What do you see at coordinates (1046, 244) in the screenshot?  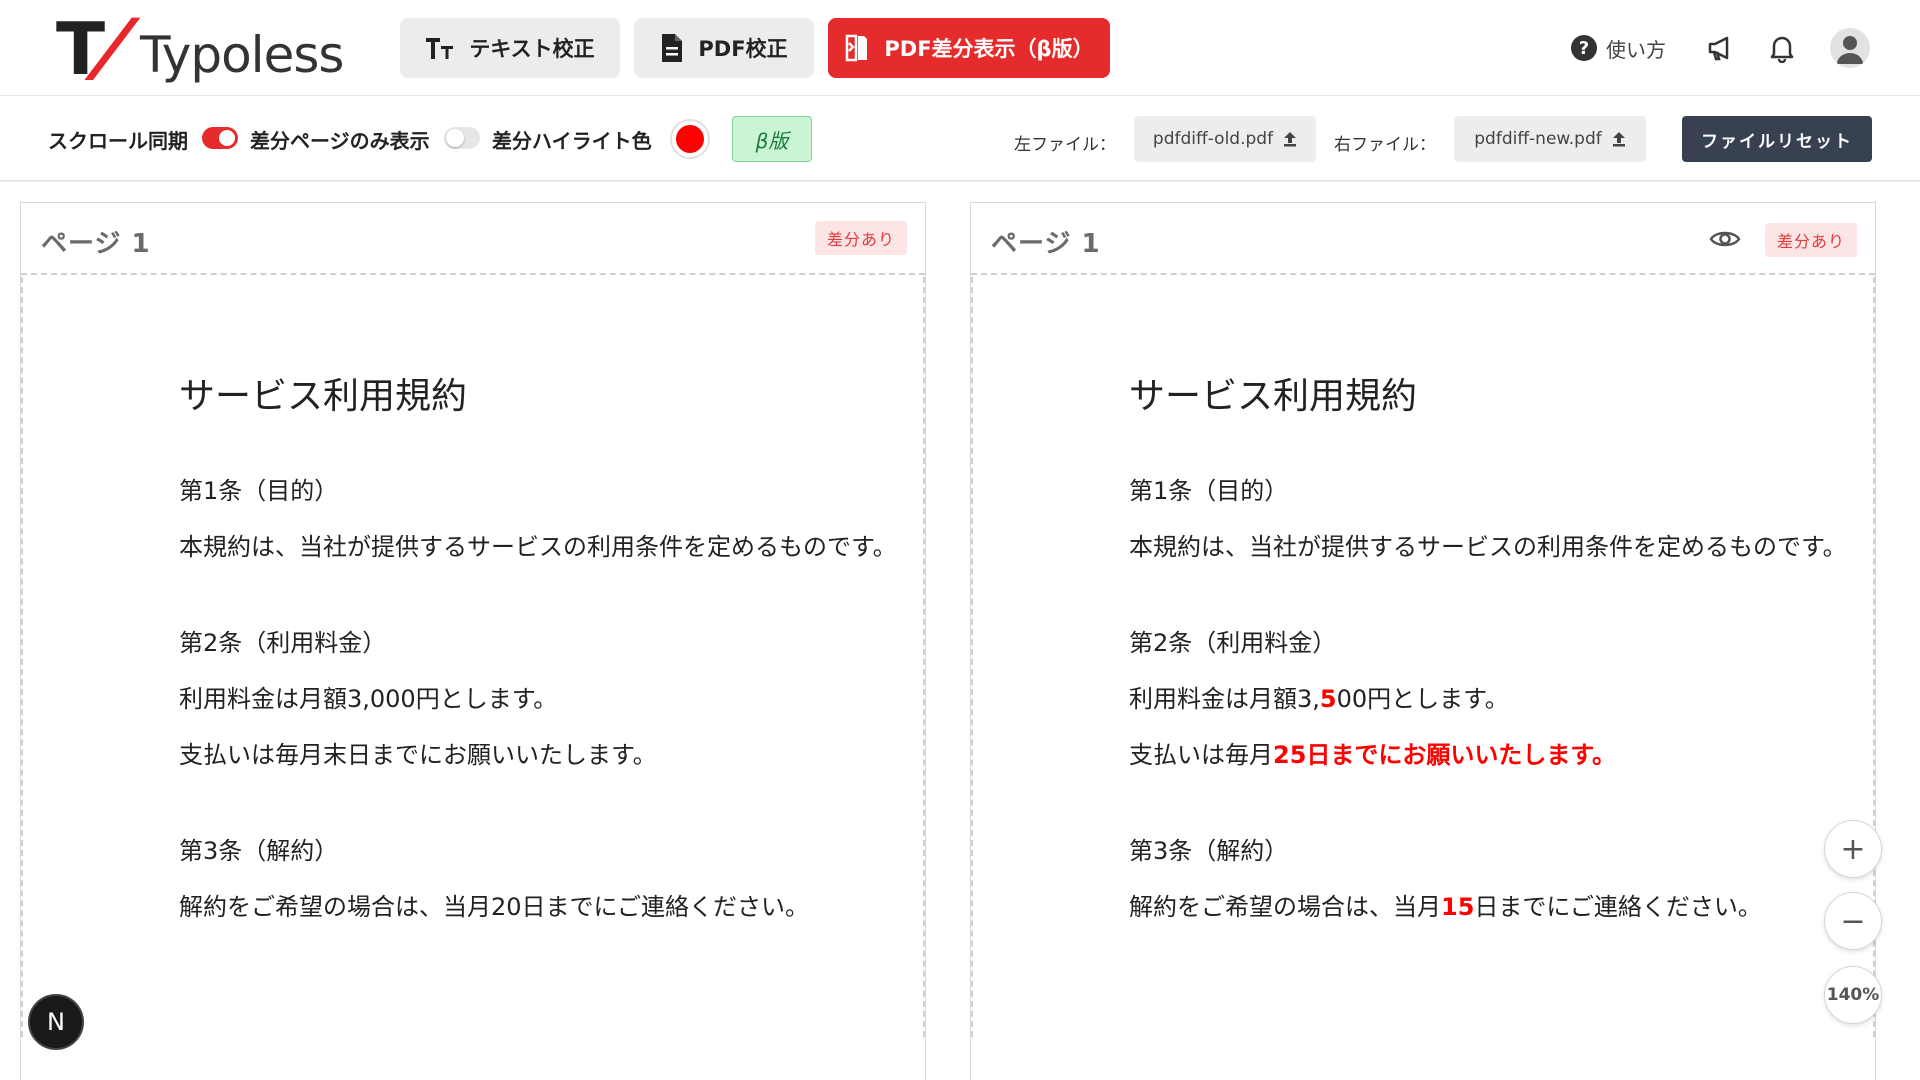 I see `right-page-title: ページ 1` at bounding box center [1046, 244].